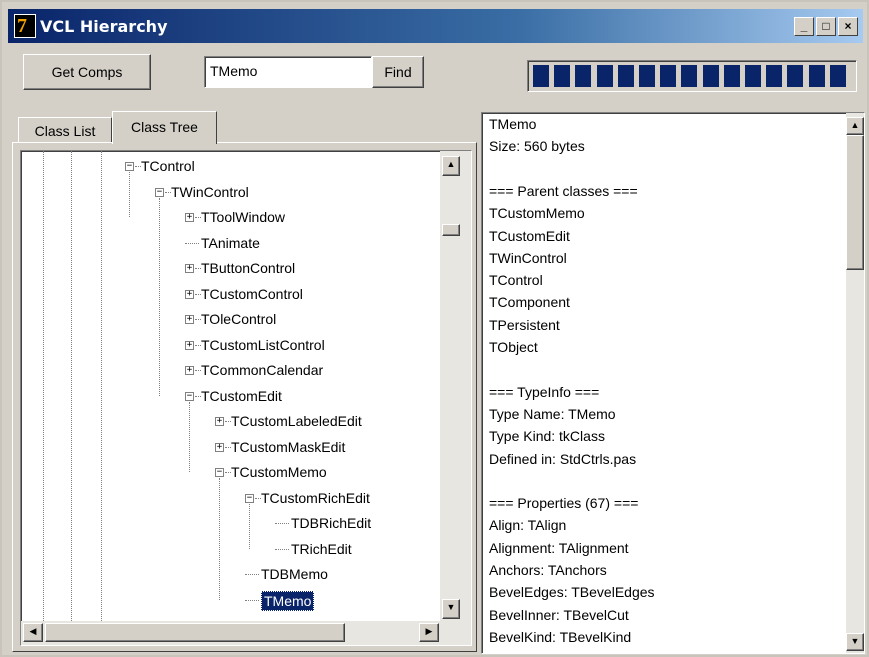 The height and width of the screenshot is (657, 869). I want to click on info-line: TMemo, so click(513, 124).